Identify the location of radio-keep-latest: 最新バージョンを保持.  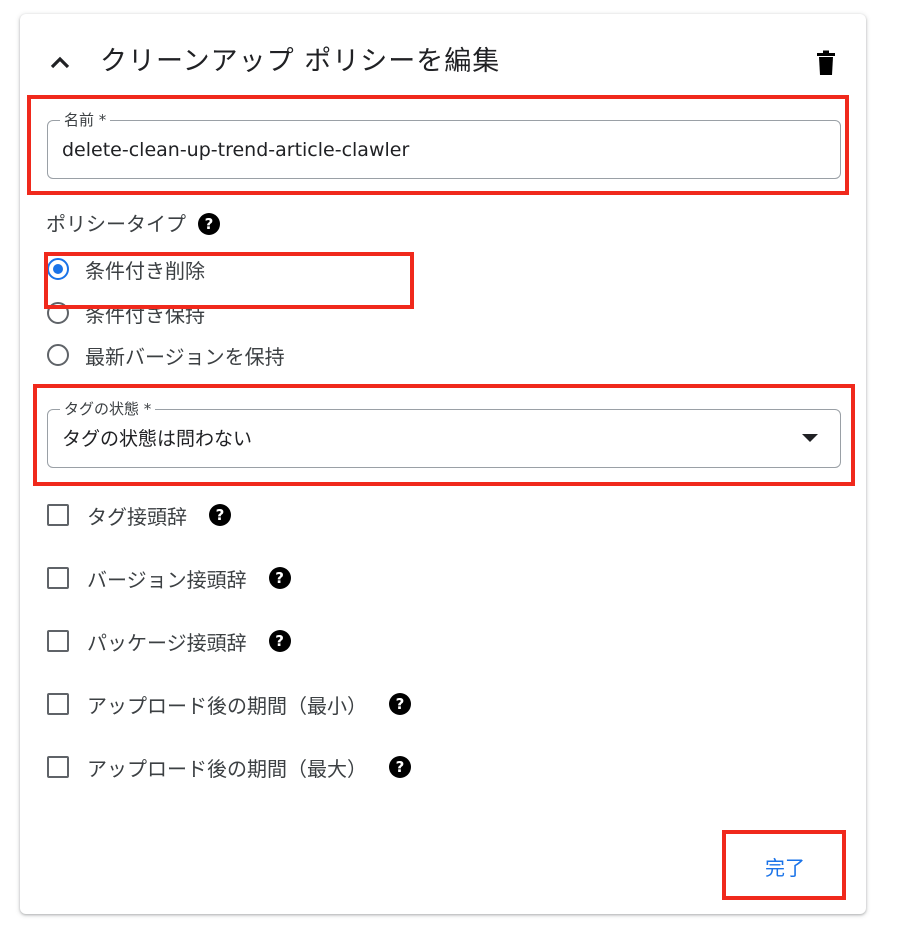
(166, 355).